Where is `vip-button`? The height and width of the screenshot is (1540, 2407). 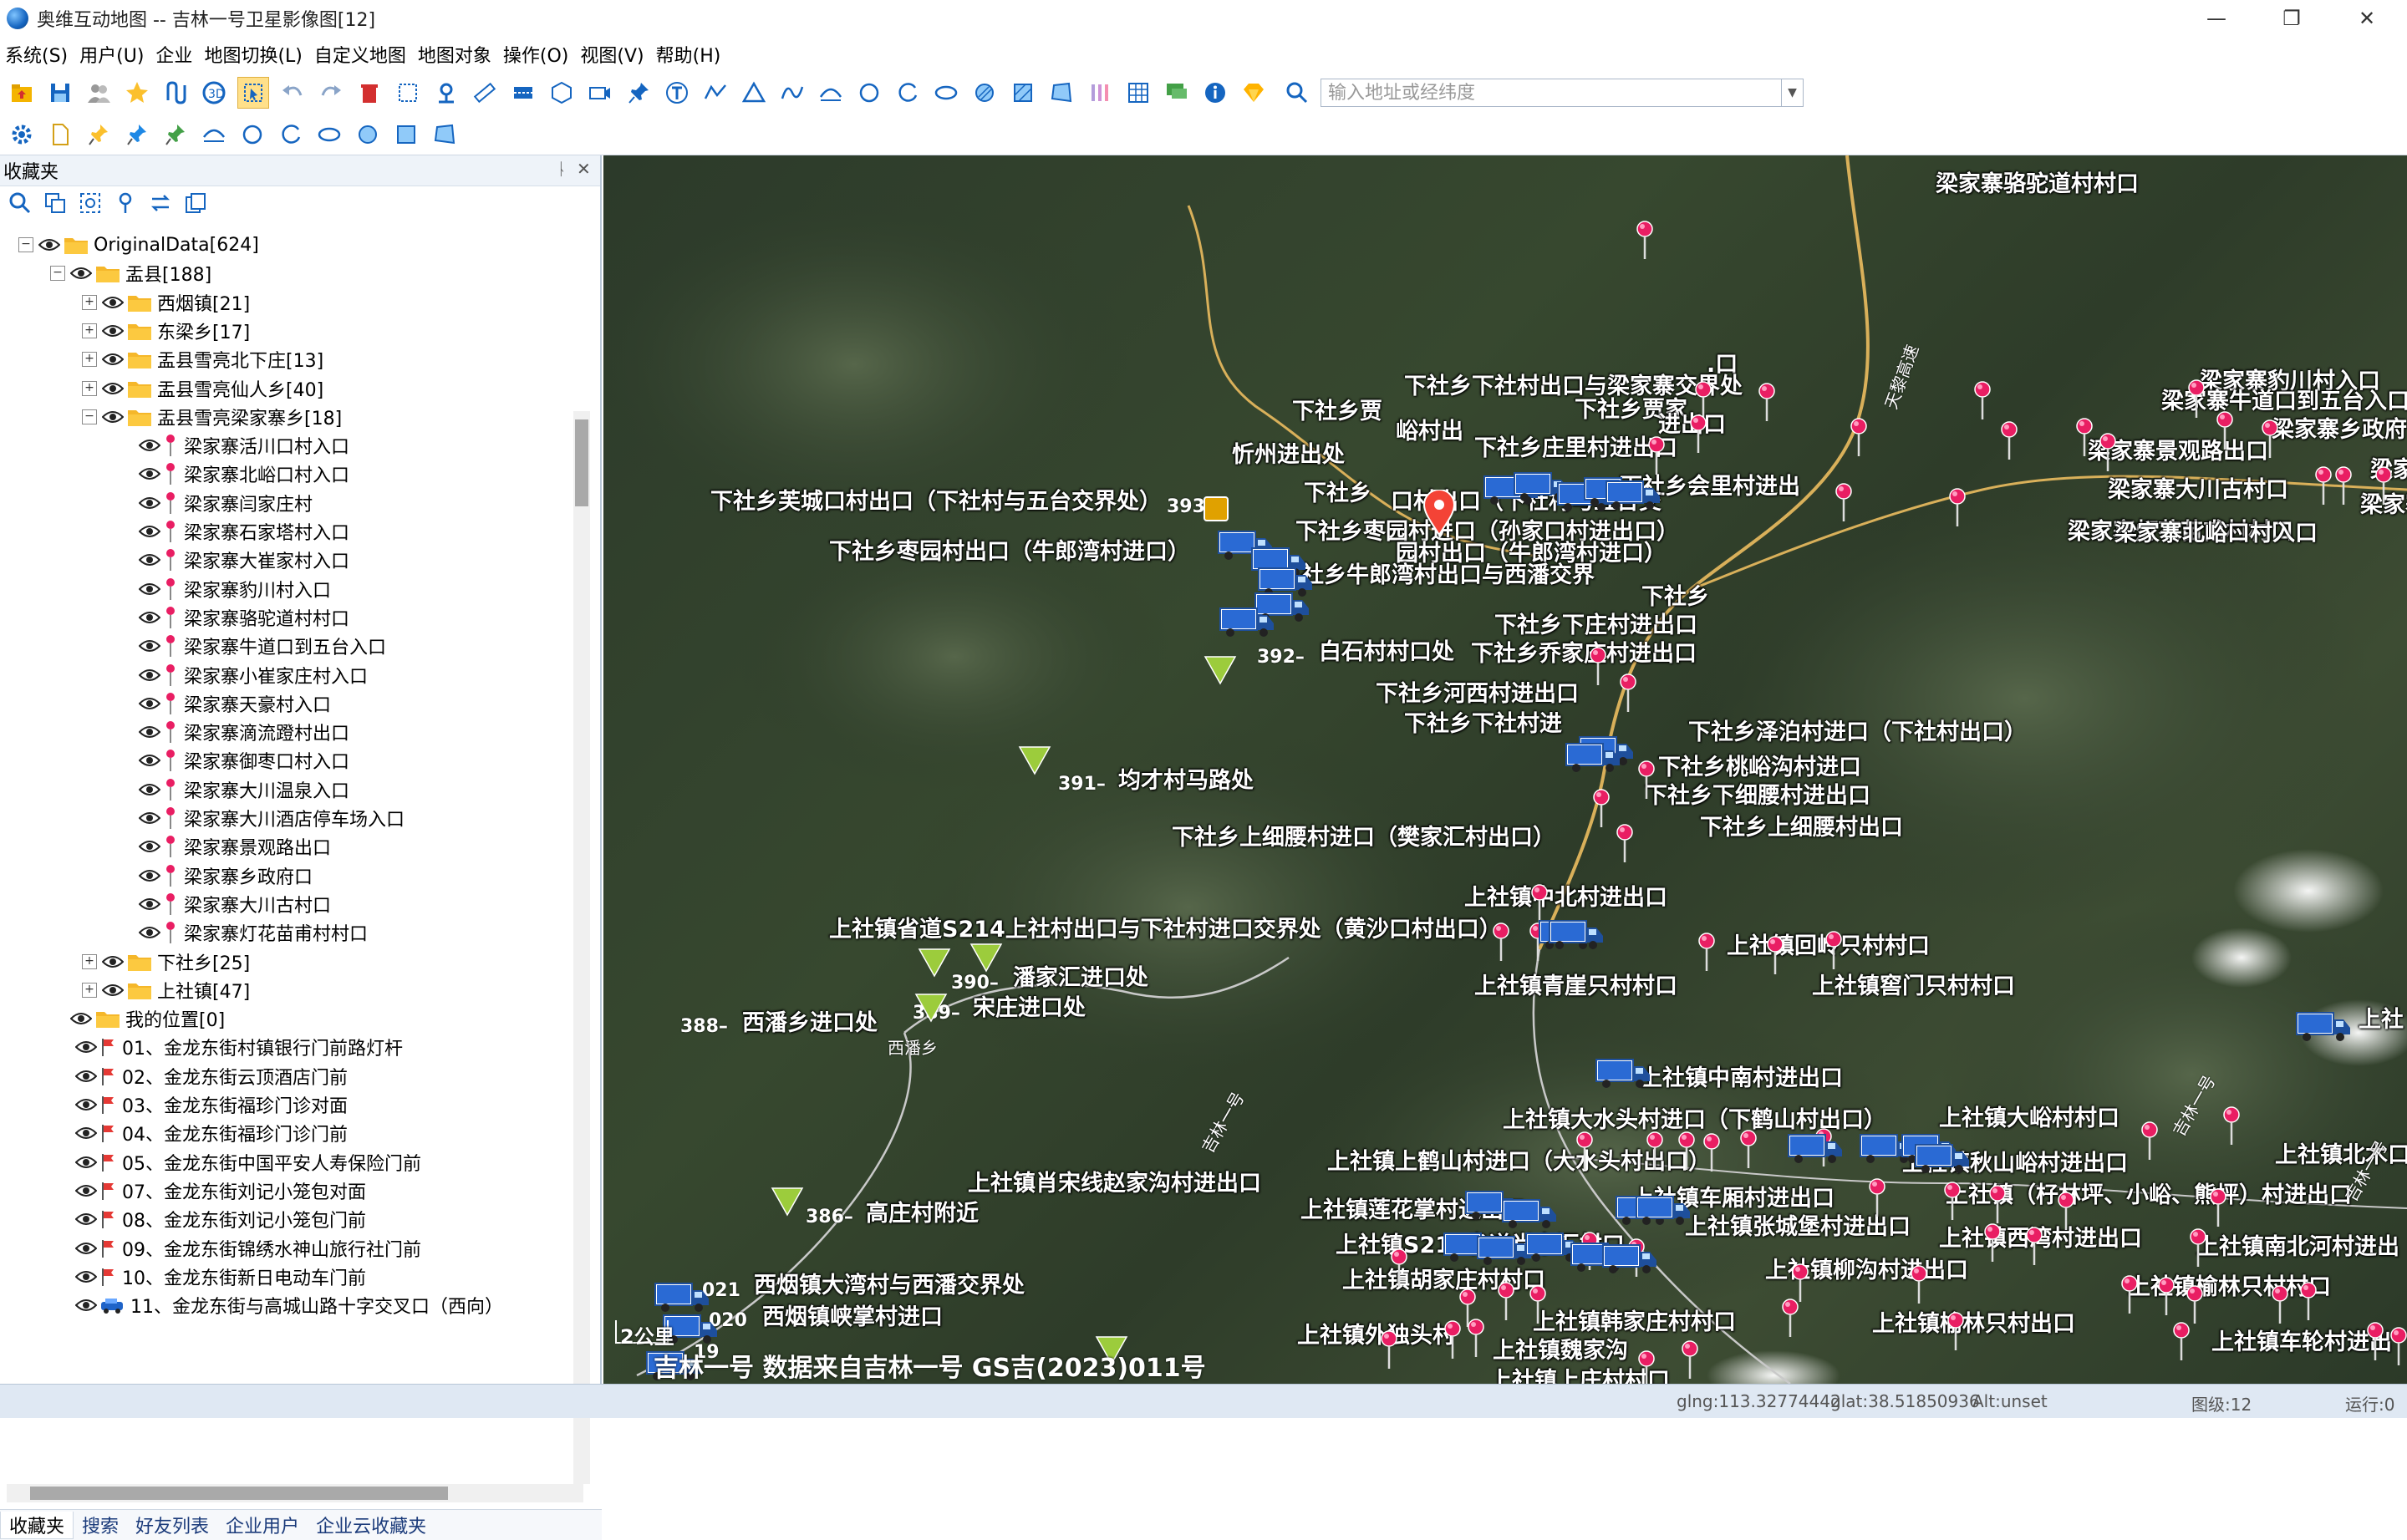
vip-button is located at coordinates (1254, 93).